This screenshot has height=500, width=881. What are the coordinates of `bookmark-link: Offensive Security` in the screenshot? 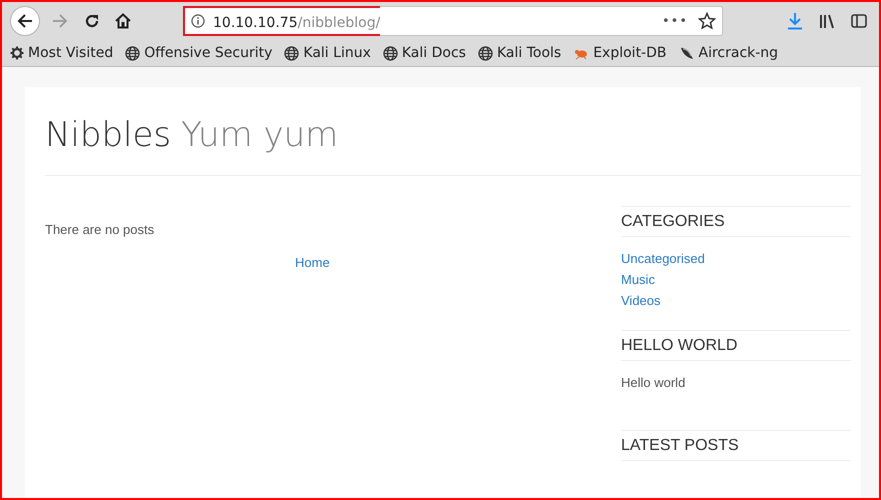 It's located at (198, 53).